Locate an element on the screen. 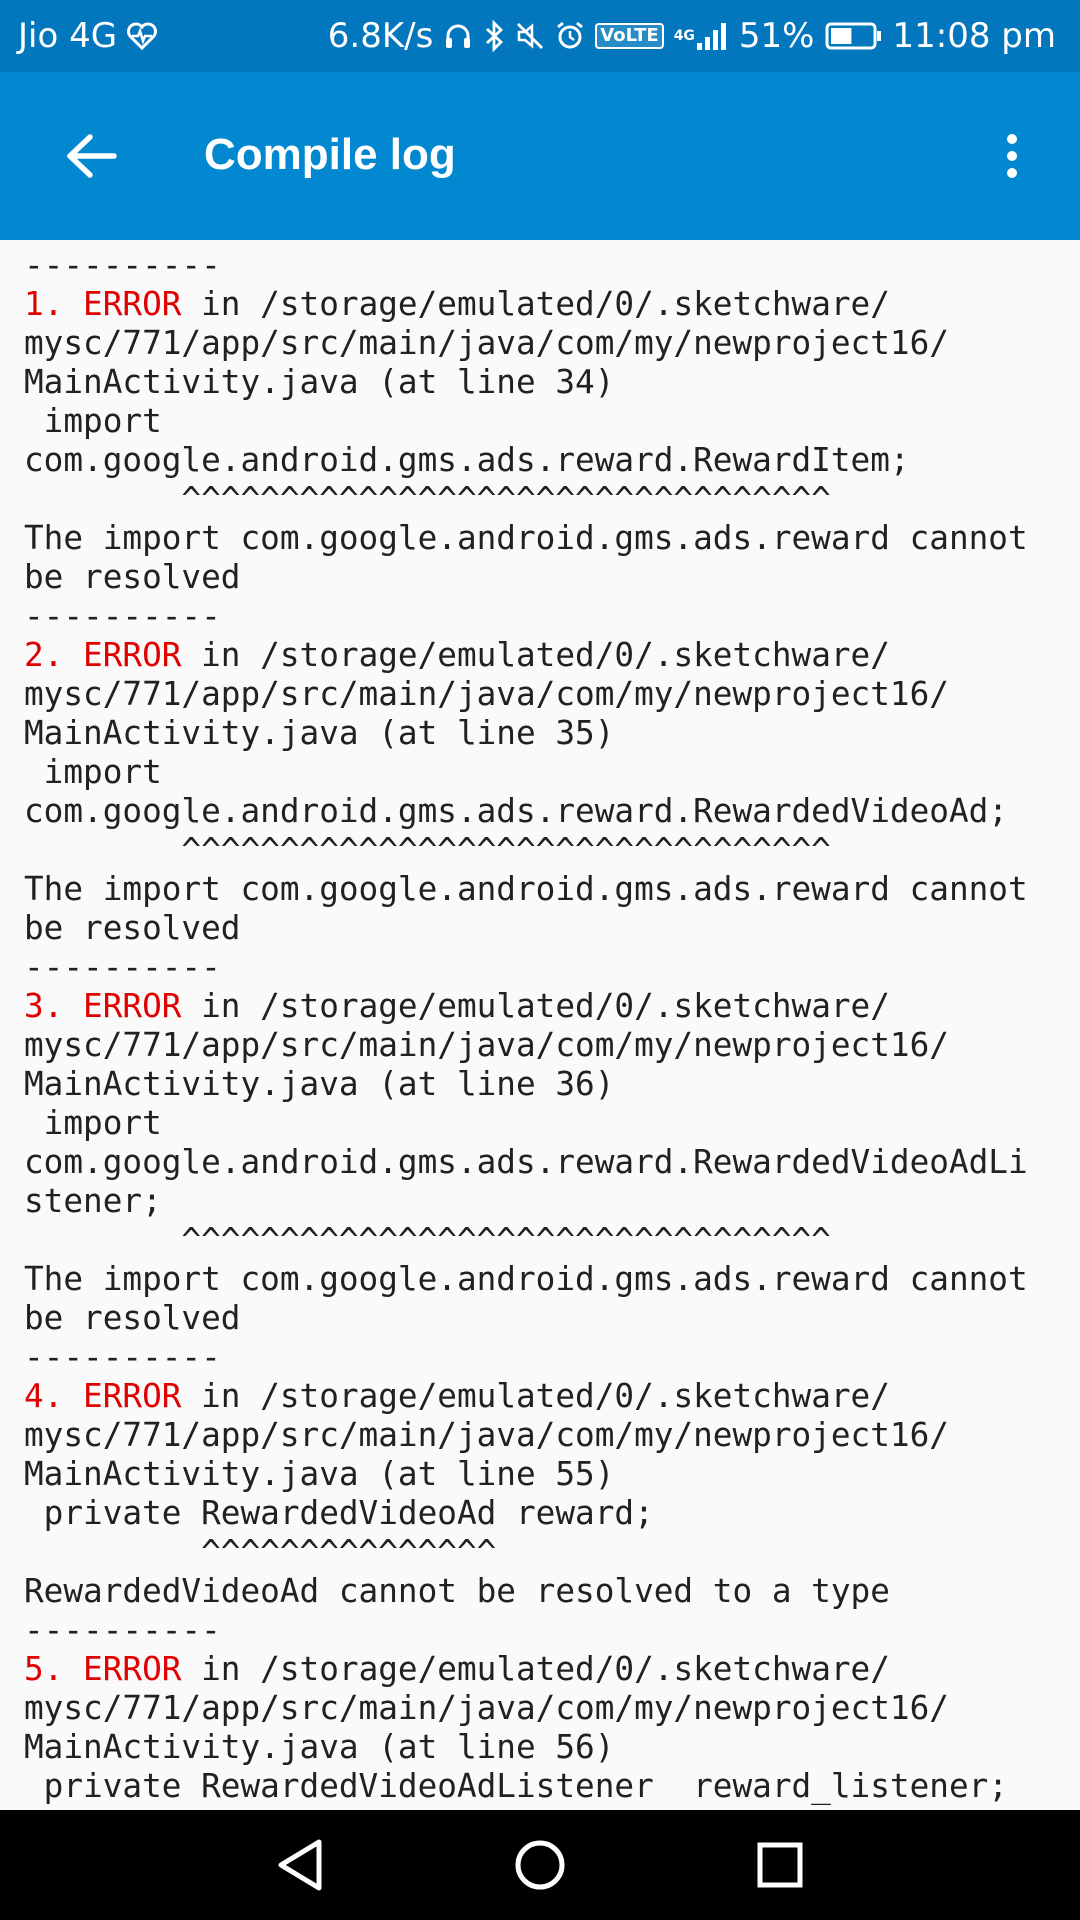 This screenshot has height=1920, width=1080. battery-icon is located at coordinates (854, 36).